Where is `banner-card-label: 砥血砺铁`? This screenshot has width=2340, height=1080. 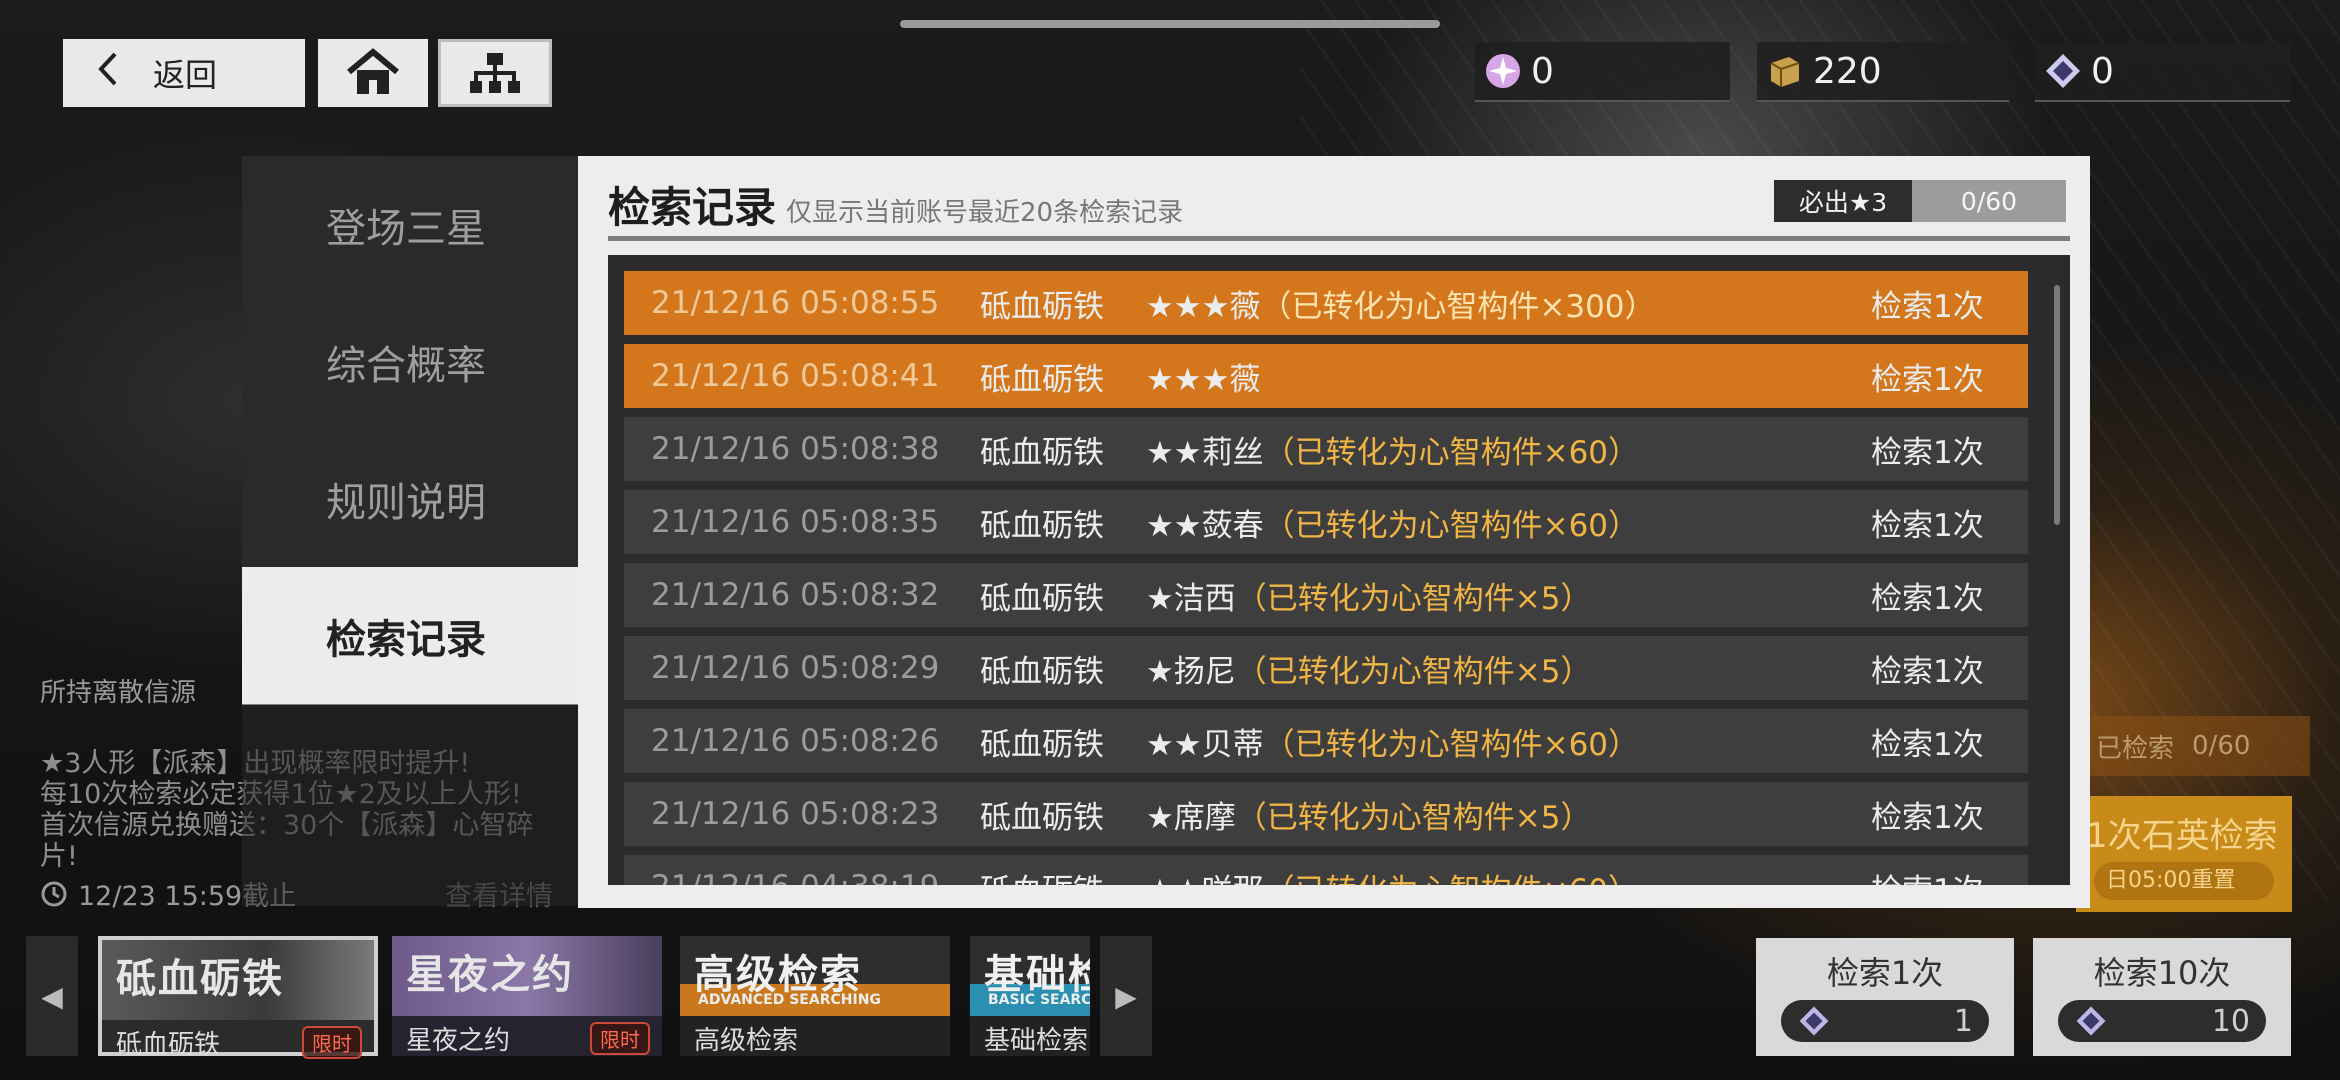
banner-card-label: 砥血砺铁 is located at coordinates (168, 1045).